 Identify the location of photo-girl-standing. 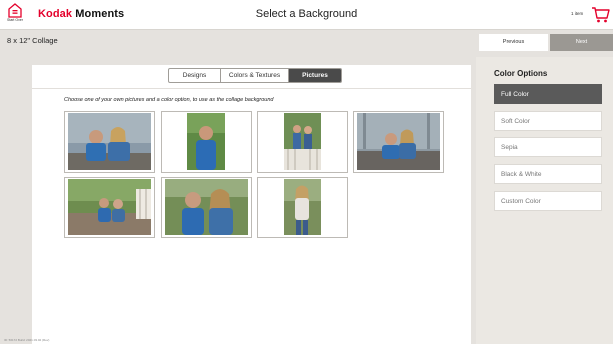
(302, 207).